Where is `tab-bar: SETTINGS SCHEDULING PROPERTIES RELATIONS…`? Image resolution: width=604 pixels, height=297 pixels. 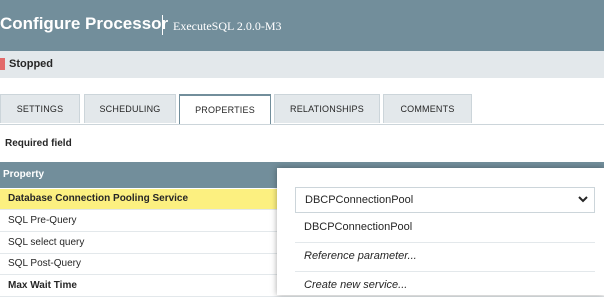
tab-bar: SETTINGS SCHEDULING PROPERTIES RELATIONS… is located at coordinates (302, 109).